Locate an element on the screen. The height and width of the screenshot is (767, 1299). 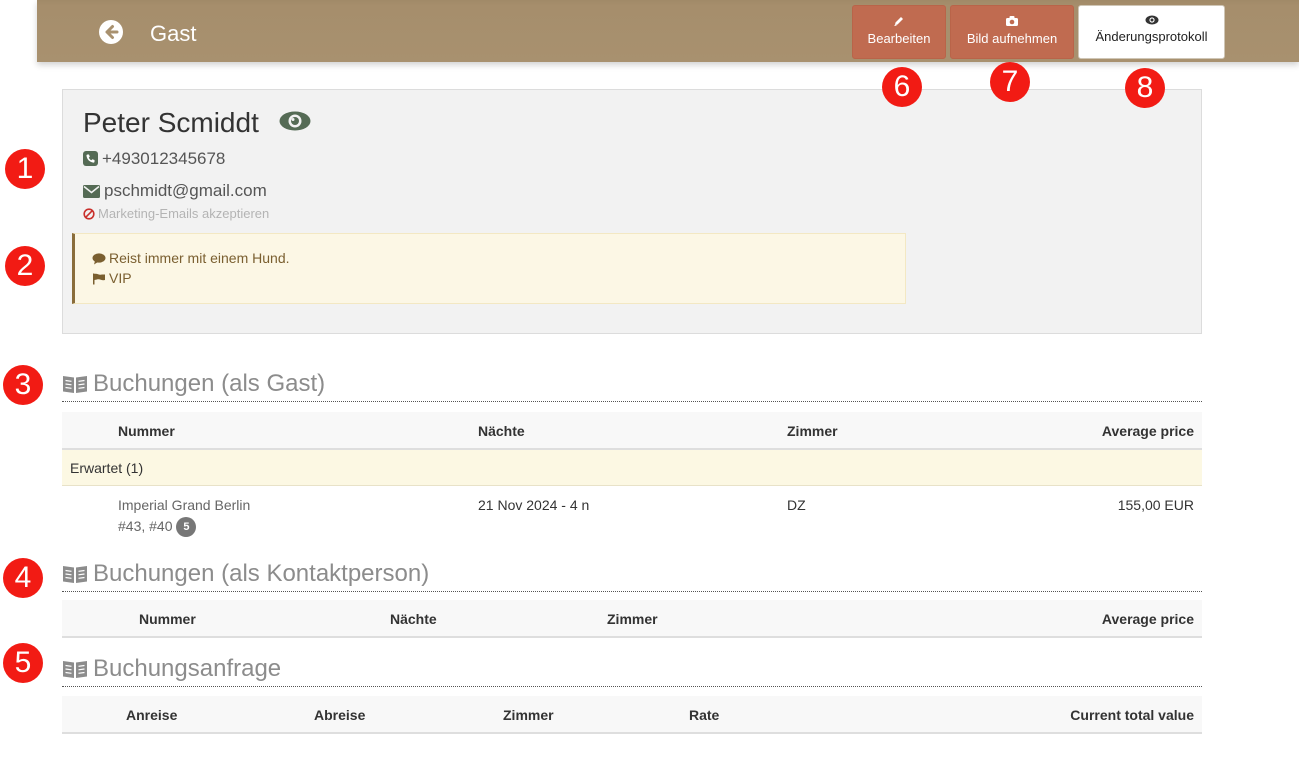
annotation-marker-1: 1 is located at coordinates (25, 169).